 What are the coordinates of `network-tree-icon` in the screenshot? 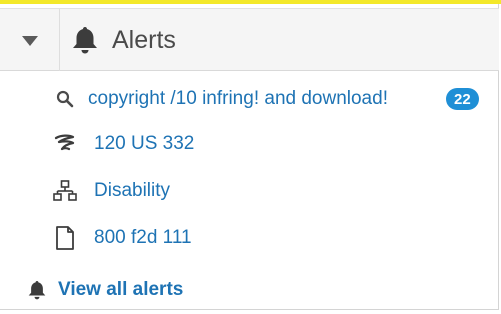 It's located at (65, 191).